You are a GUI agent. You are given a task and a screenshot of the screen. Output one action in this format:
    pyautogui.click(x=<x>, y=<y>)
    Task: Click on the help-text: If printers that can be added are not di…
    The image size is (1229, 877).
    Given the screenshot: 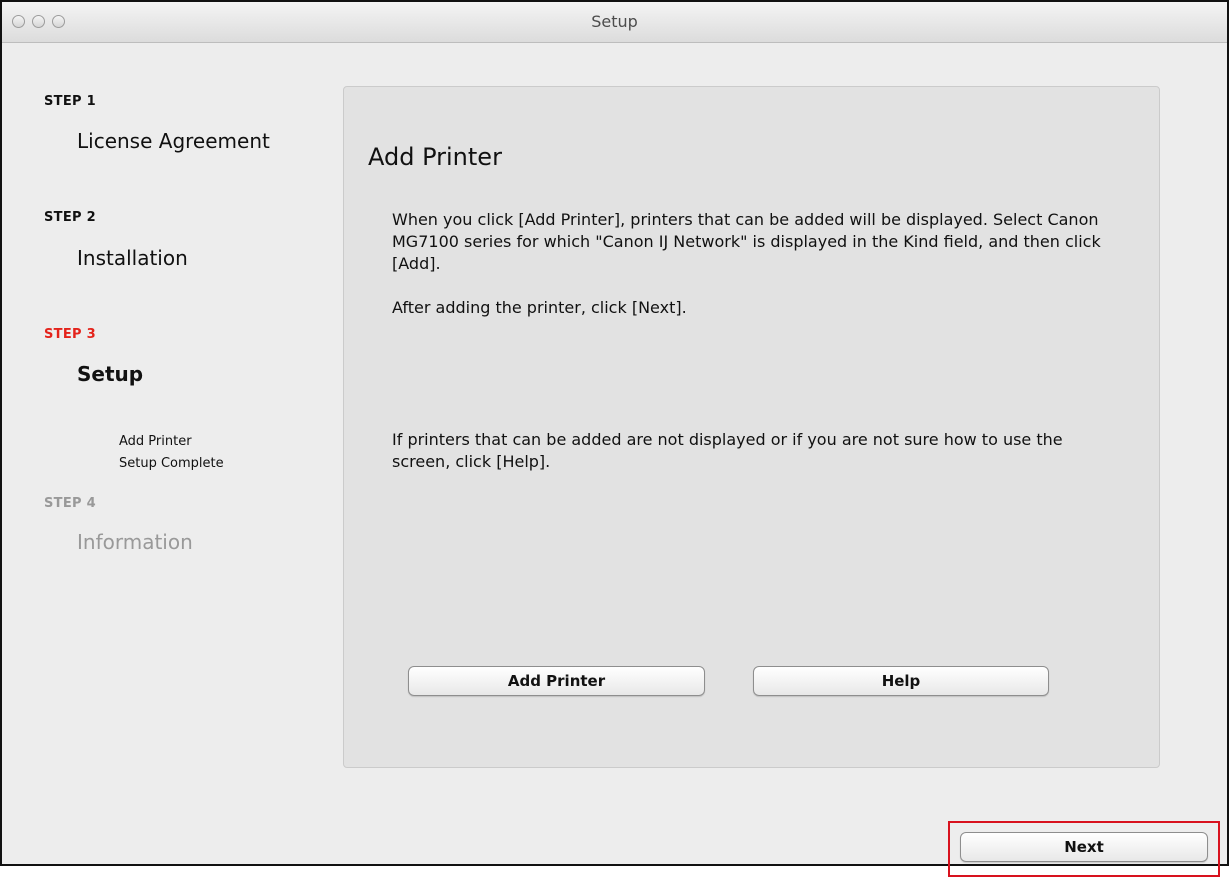 What is the action you would take?
    pyautogui.click(x=727, y=450)
    